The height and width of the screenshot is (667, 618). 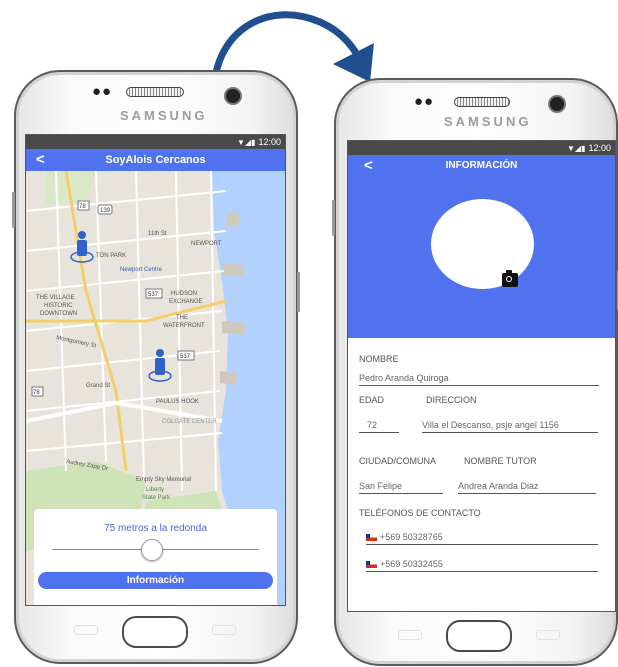 What do you see at coordinates (182, 318) in the screenshot?
I see `map-label: THE` at bounding box center [182, 318].